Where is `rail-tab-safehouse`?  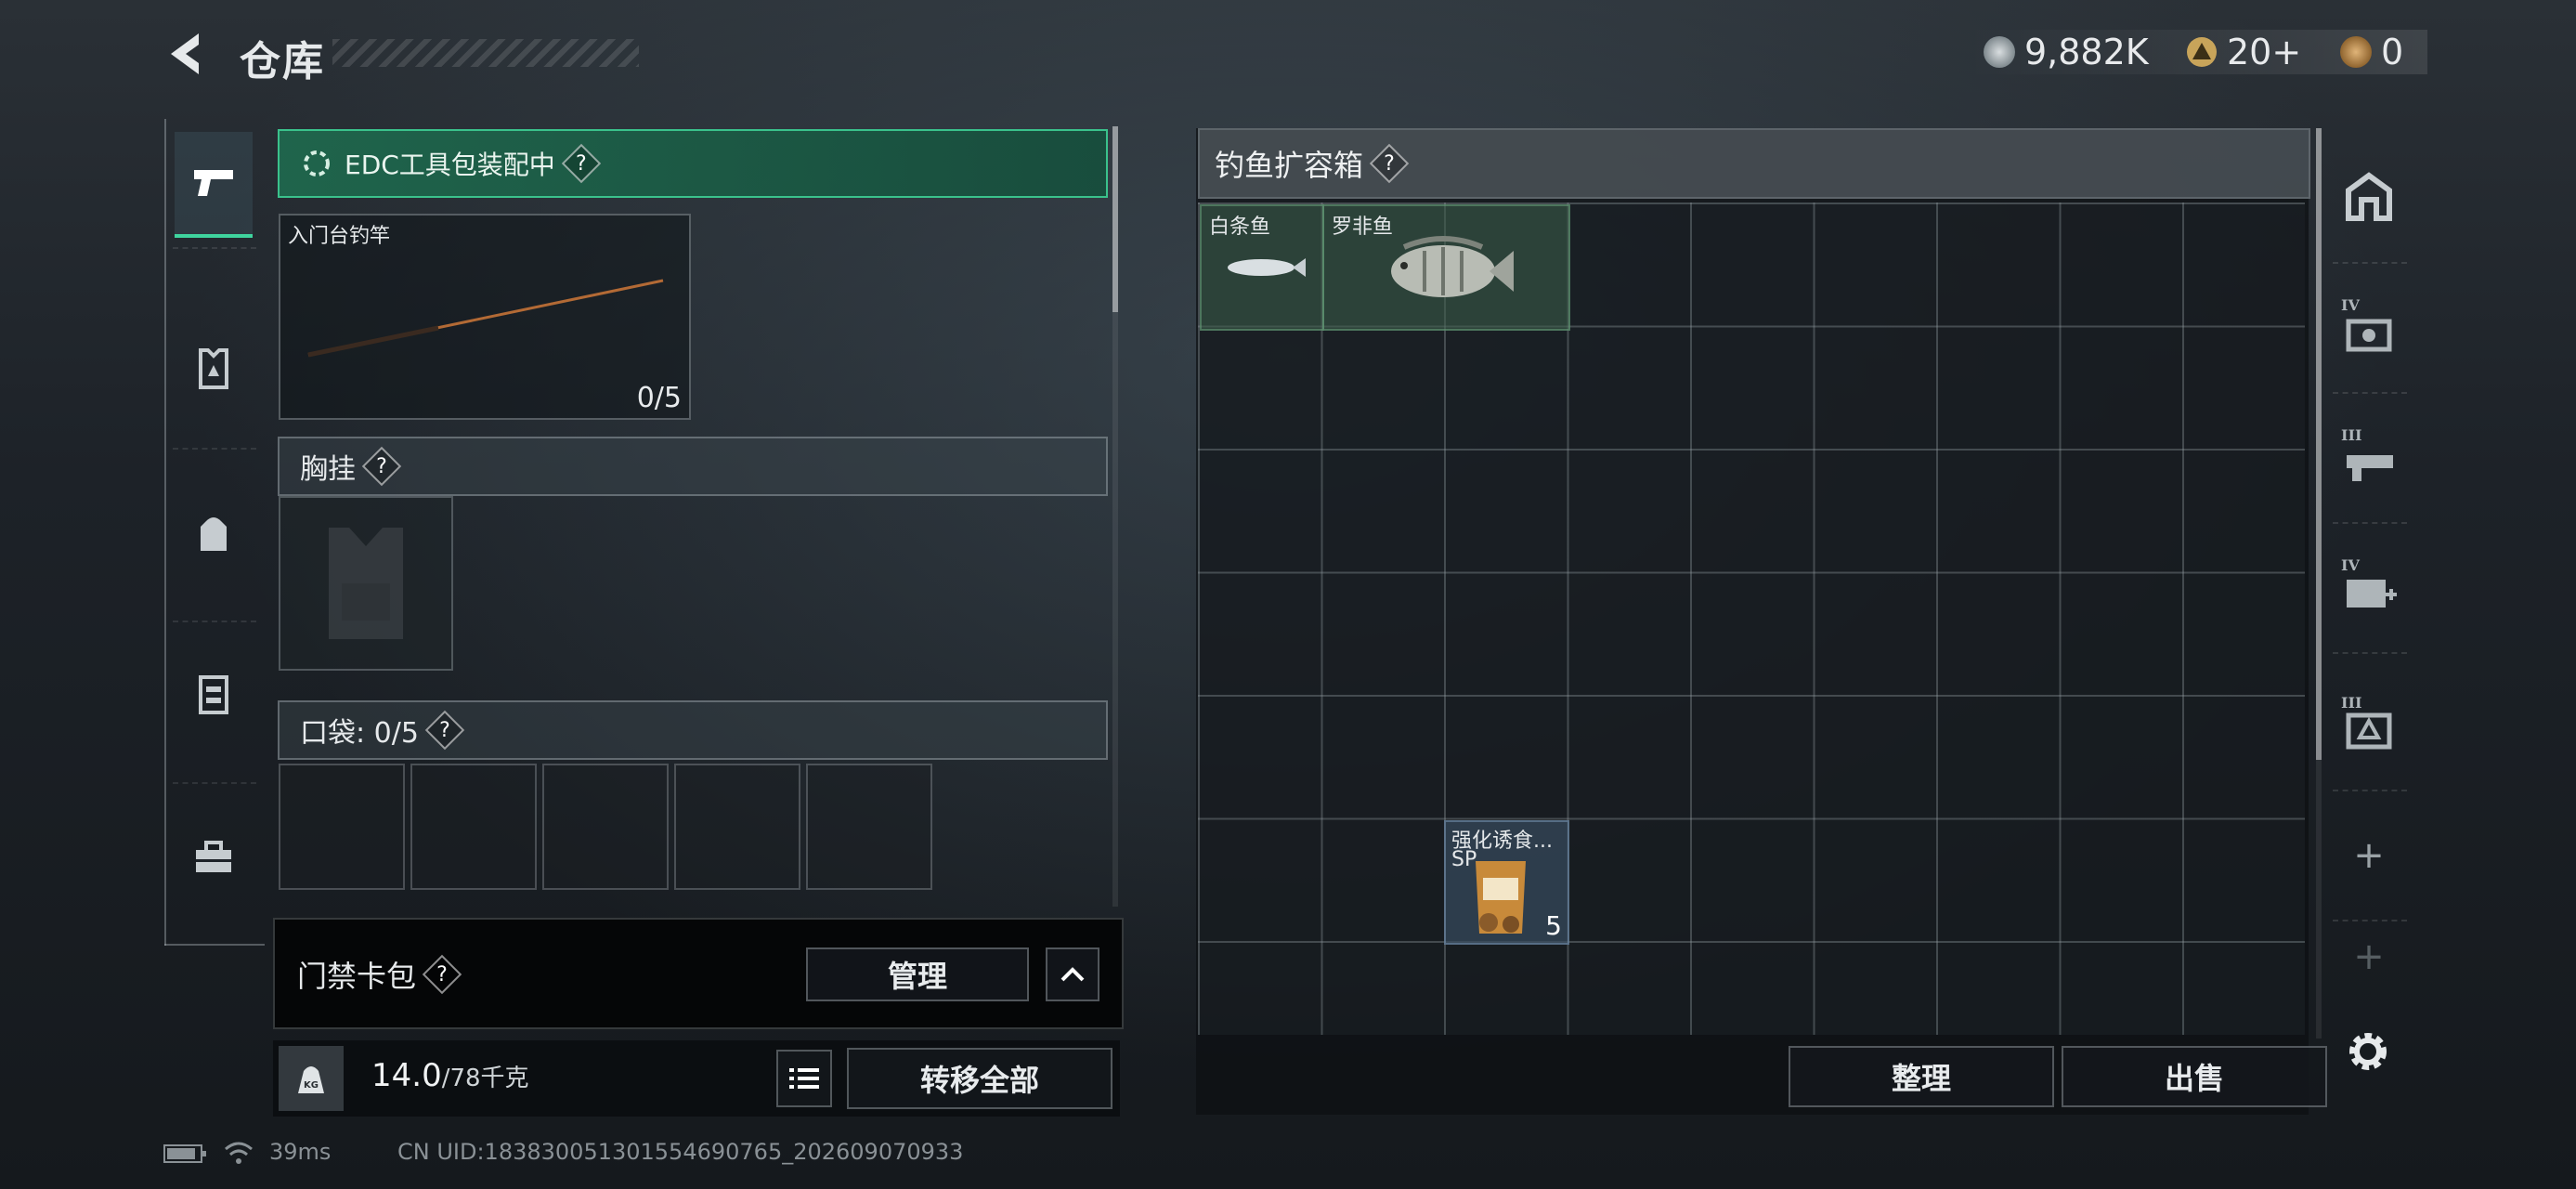
rail-tab-safehouse is located at coordinates (2369, 196).